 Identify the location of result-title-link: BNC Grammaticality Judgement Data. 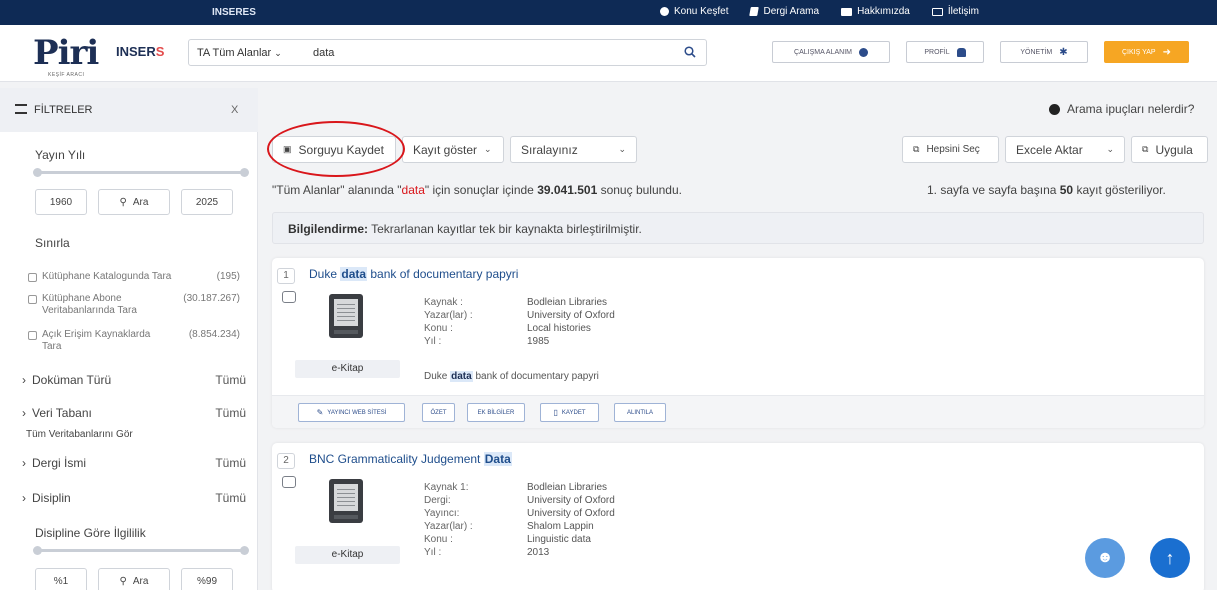
(410, 459).